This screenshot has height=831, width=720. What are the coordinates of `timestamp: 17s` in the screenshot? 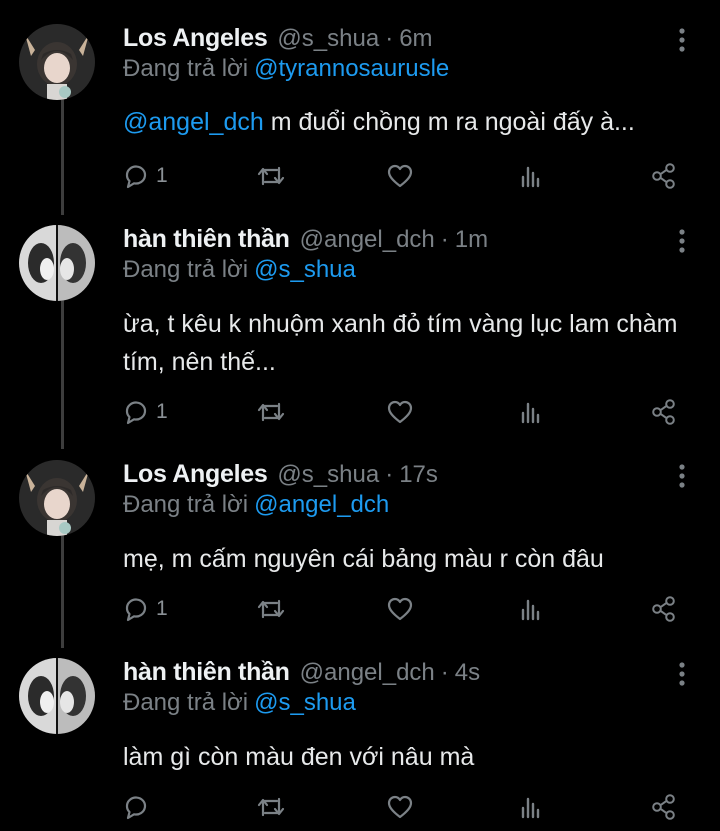 It's located at (418, 475).